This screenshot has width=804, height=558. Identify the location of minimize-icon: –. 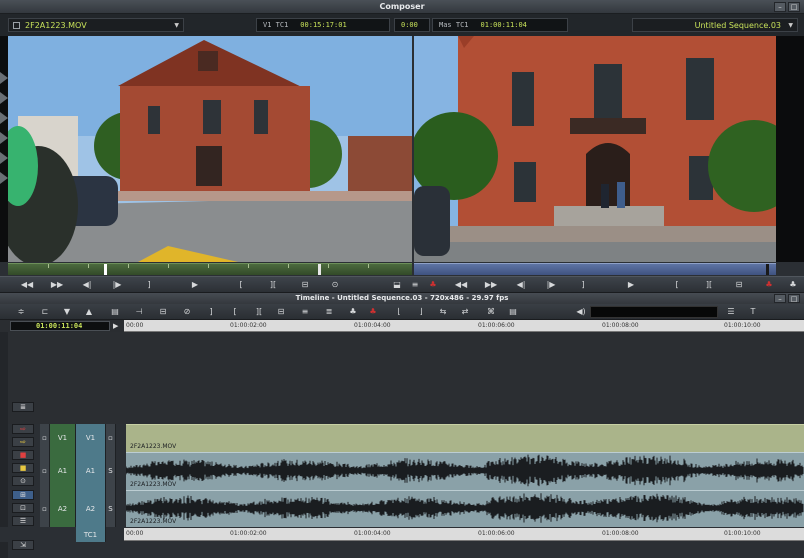
(780, 7).